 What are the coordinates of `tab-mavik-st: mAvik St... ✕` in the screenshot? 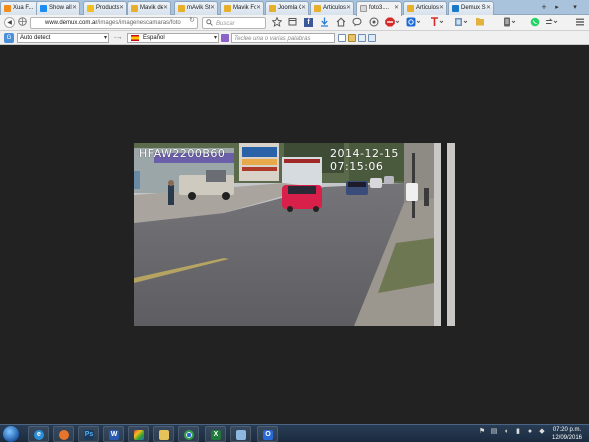 It's located at (196, 8).